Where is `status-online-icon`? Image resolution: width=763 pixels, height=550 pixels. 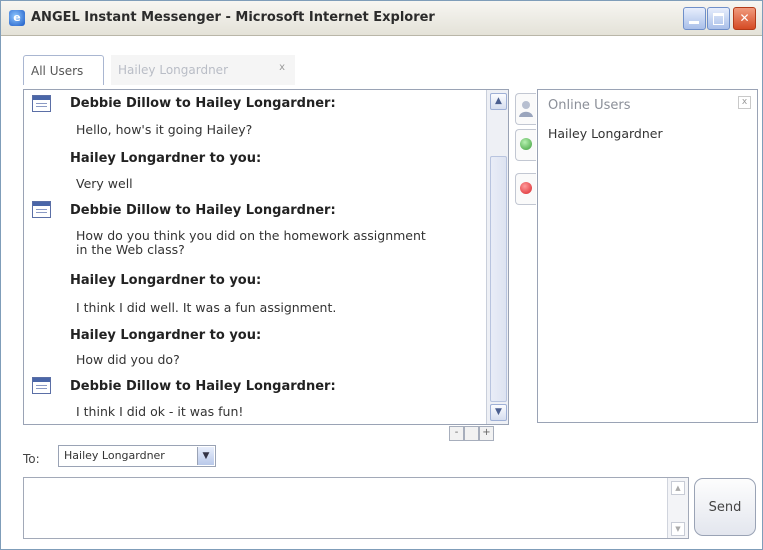
status-online-icon is located at coordinates (526, 144).